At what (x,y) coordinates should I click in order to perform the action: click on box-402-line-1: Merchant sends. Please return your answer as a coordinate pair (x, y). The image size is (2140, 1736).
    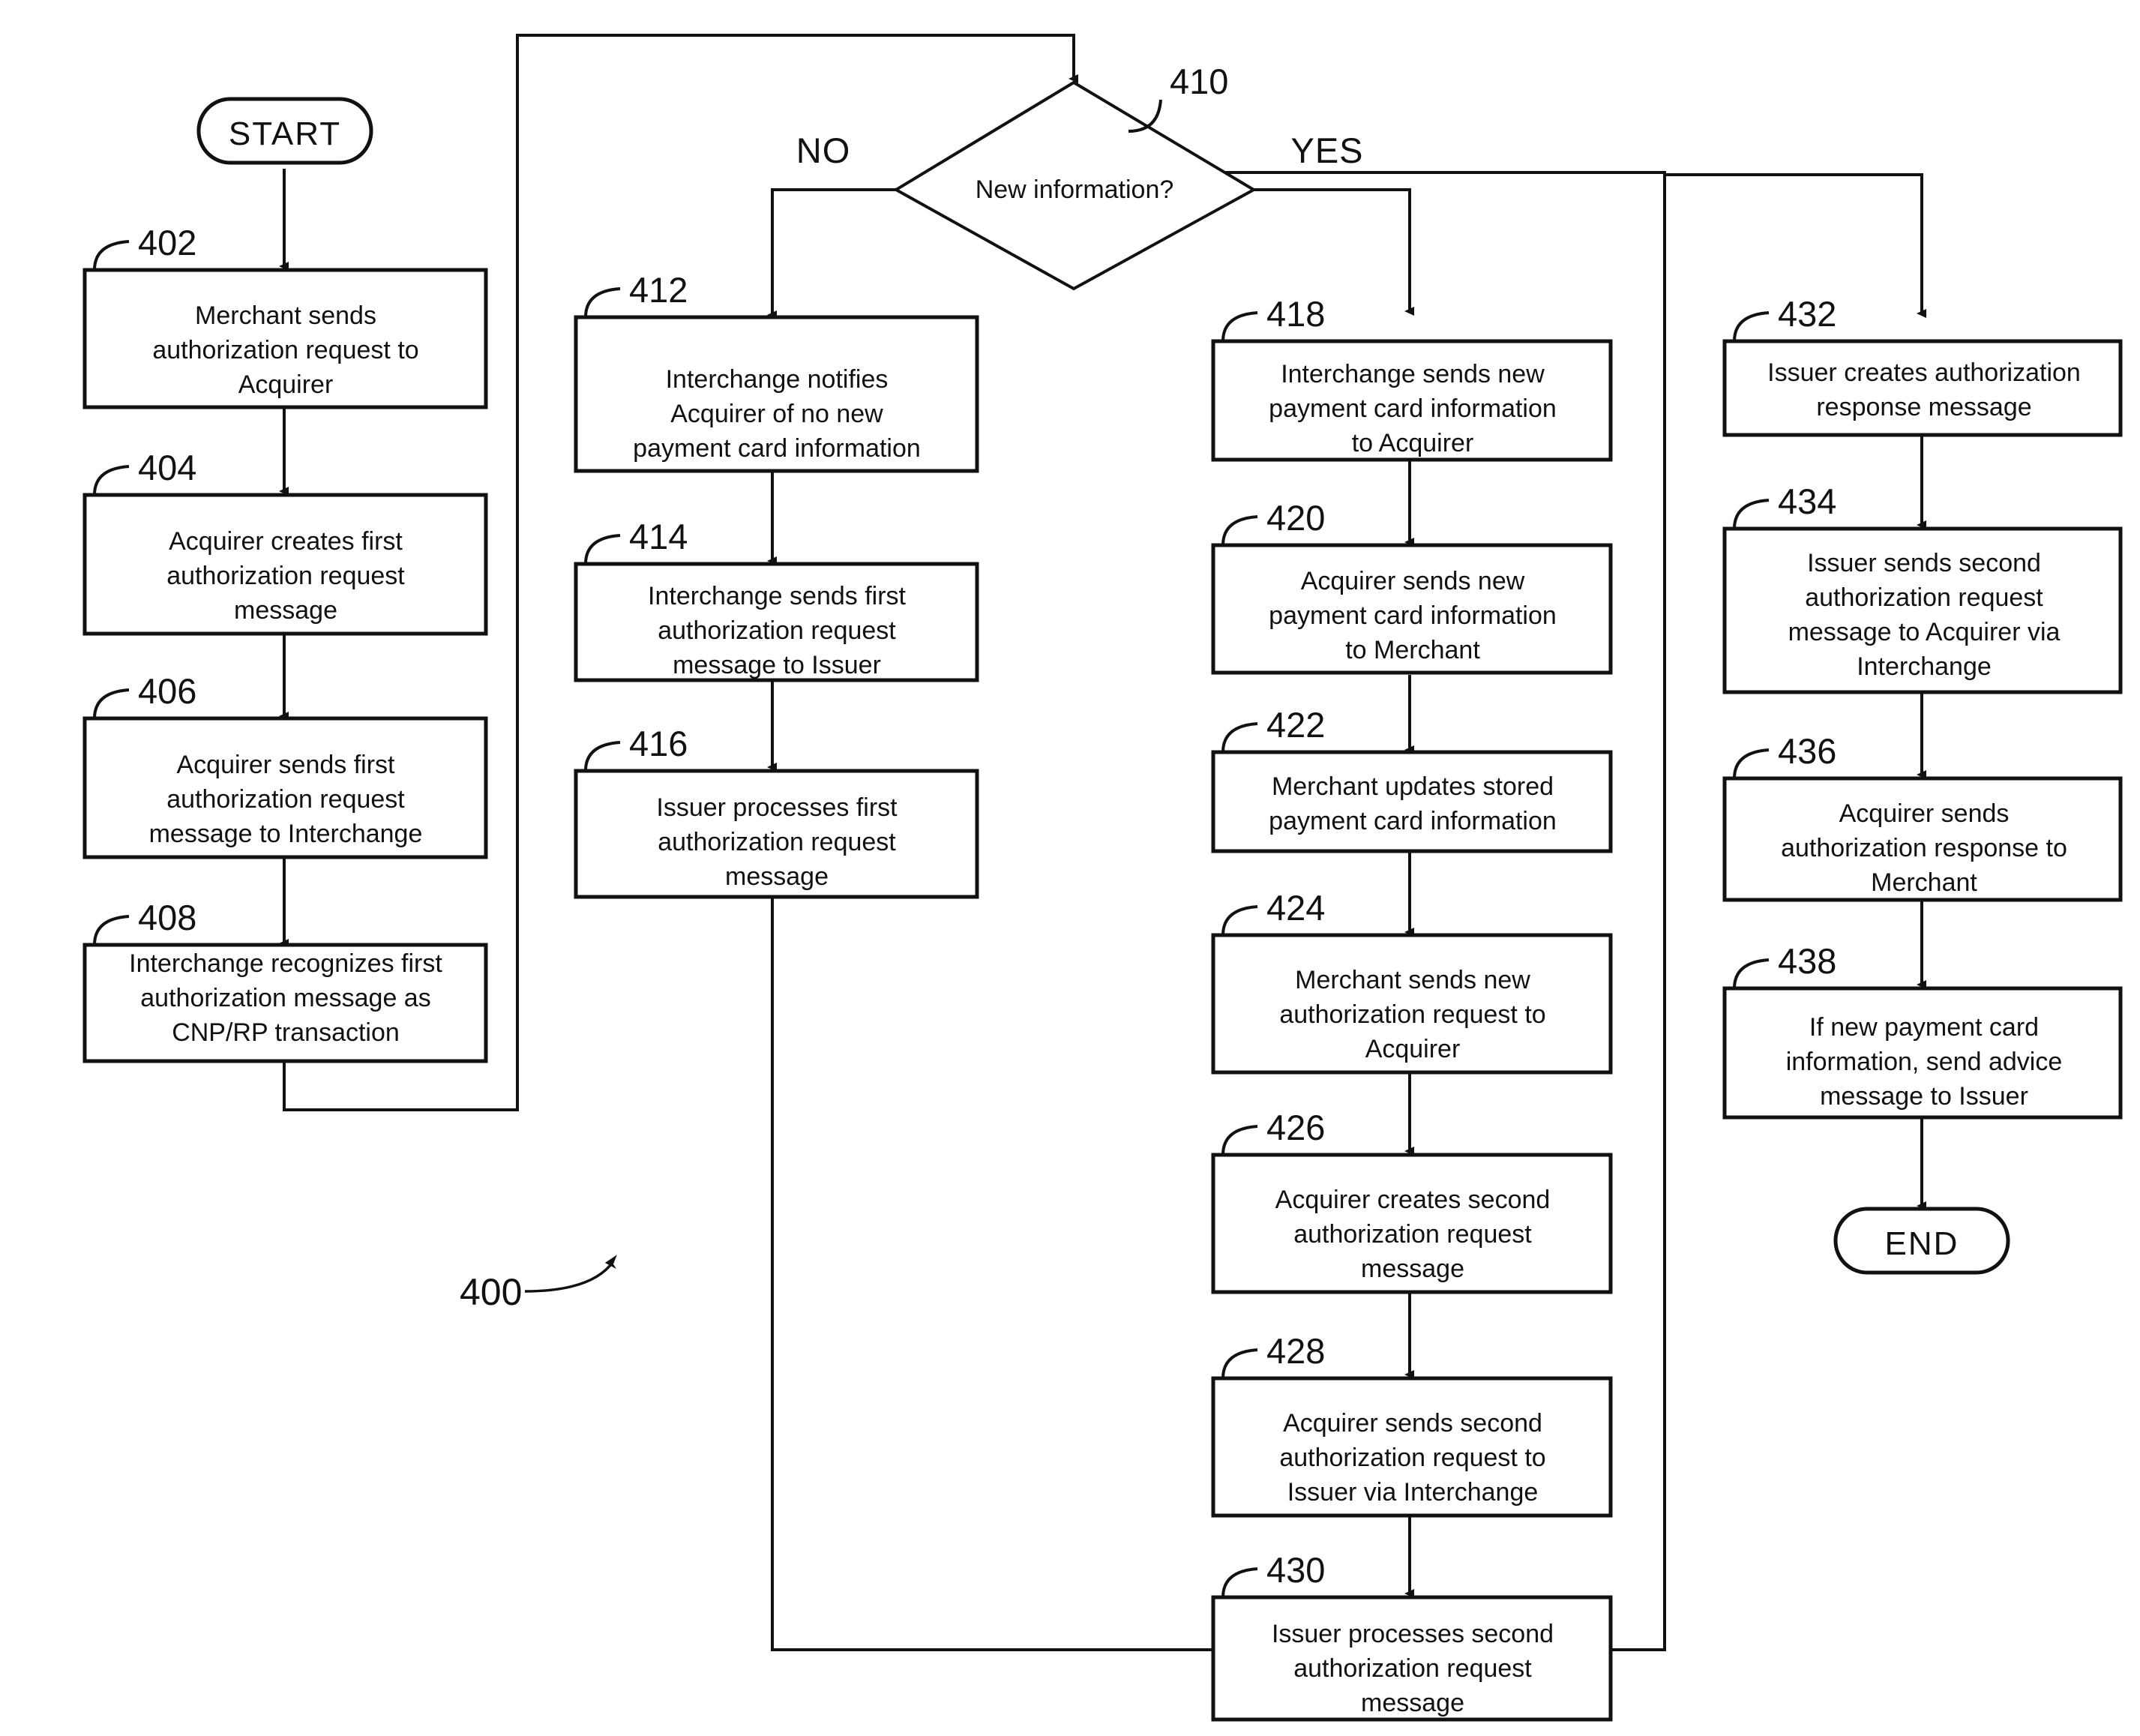
    Looking at the image, I should click on (285, 315).